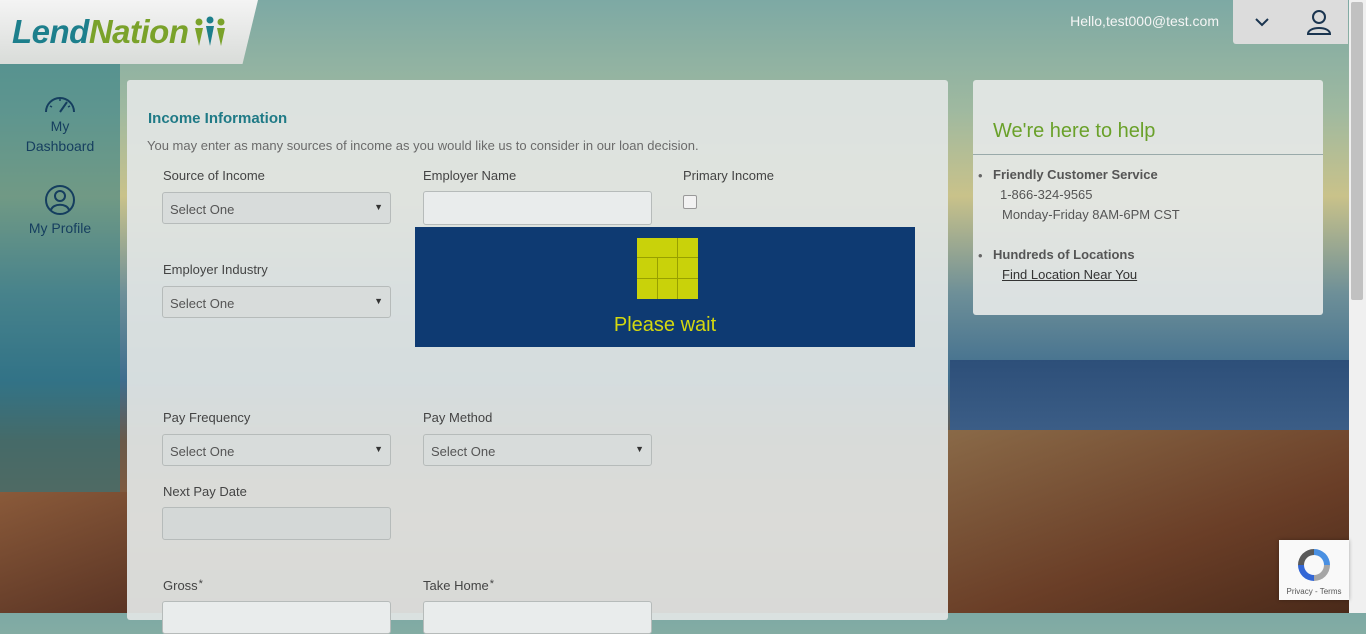 This screenshot has width=1366, height=634. What do you see at coordinates (60, 278) in the screenshot?
I see `left-sidebar: My Dashboard My Profile` at bounding box center [60, 278].